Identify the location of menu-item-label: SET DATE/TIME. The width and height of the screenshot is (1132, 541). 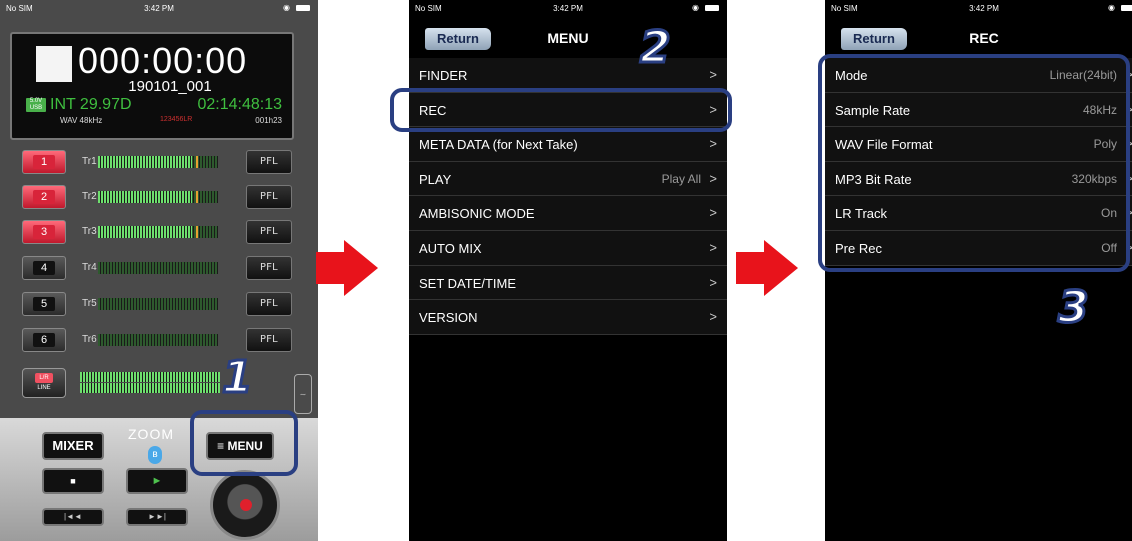
(468, 283).